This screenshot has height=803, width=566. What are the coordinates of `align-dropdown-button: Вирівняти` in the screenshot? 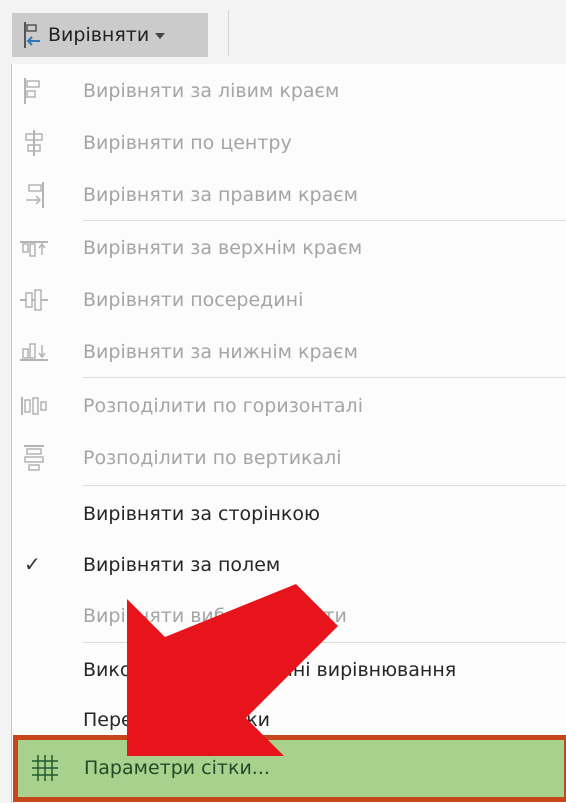 It's located at (110, 35).